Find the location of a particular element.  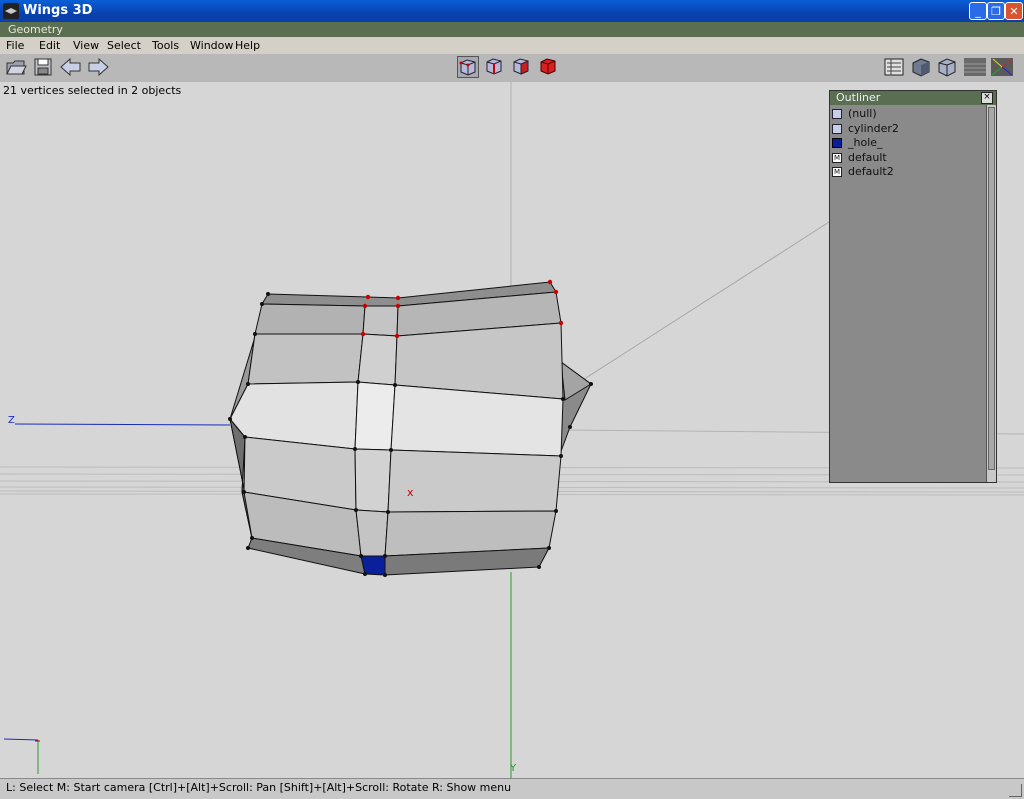

toolbar is located at coordinates (512, 68).